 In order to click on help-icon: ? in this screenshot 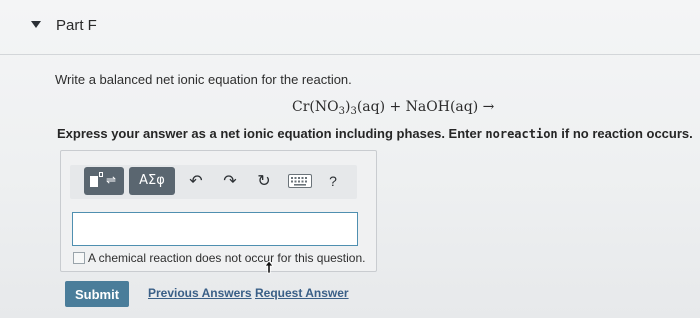, I will do `click(333, 181)`.